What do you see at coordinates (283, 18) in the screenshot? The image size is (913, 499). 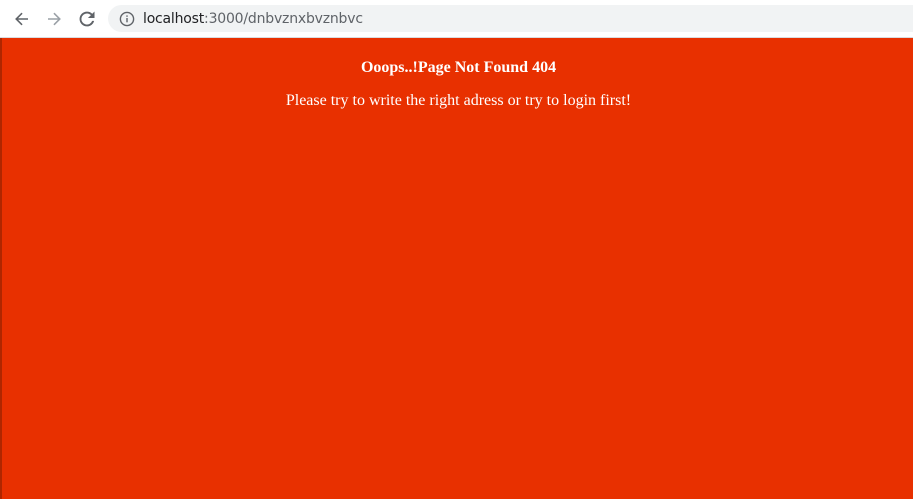 I see `url-path: :3000/dnbvznxbvznbvc` at bounding box center [283, 18].